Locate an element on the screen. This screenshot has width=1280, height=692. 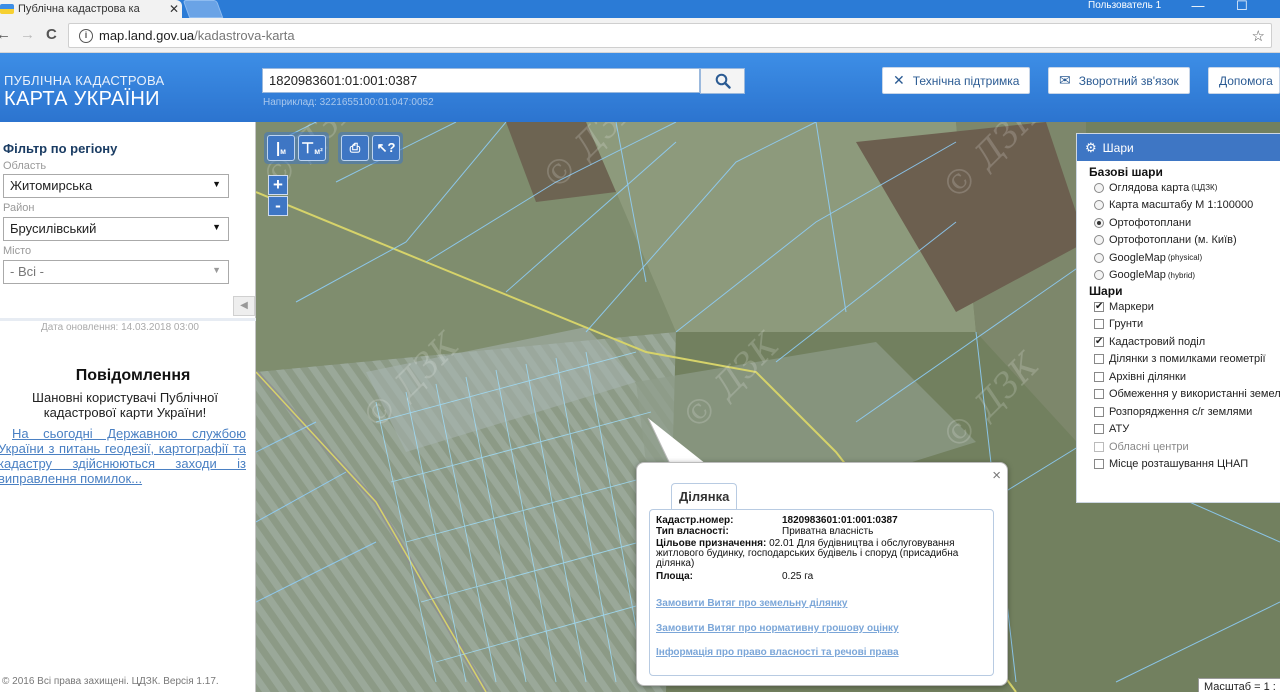
overlay-layer-label: Грунти is located at coordinates (1126, 324).